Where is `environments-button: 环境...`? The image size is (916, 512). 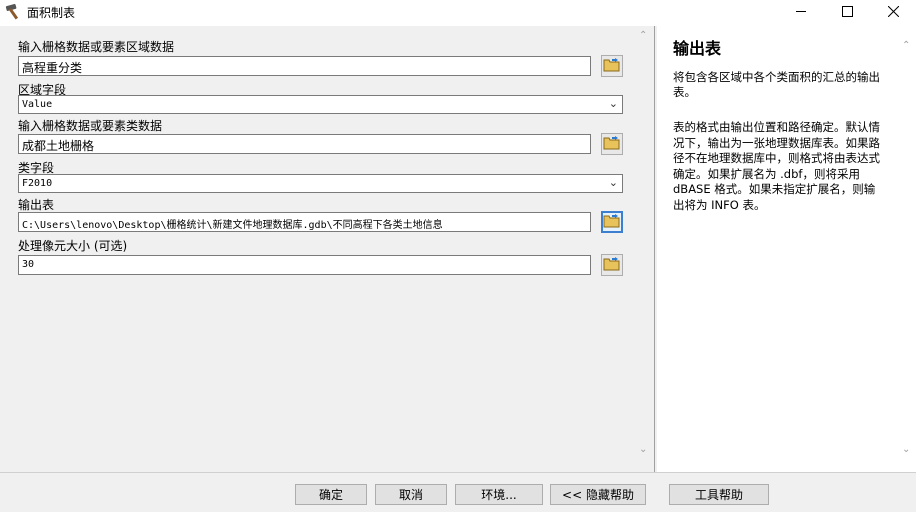
environments-button: 环境... is located at coordinates (499, 494).